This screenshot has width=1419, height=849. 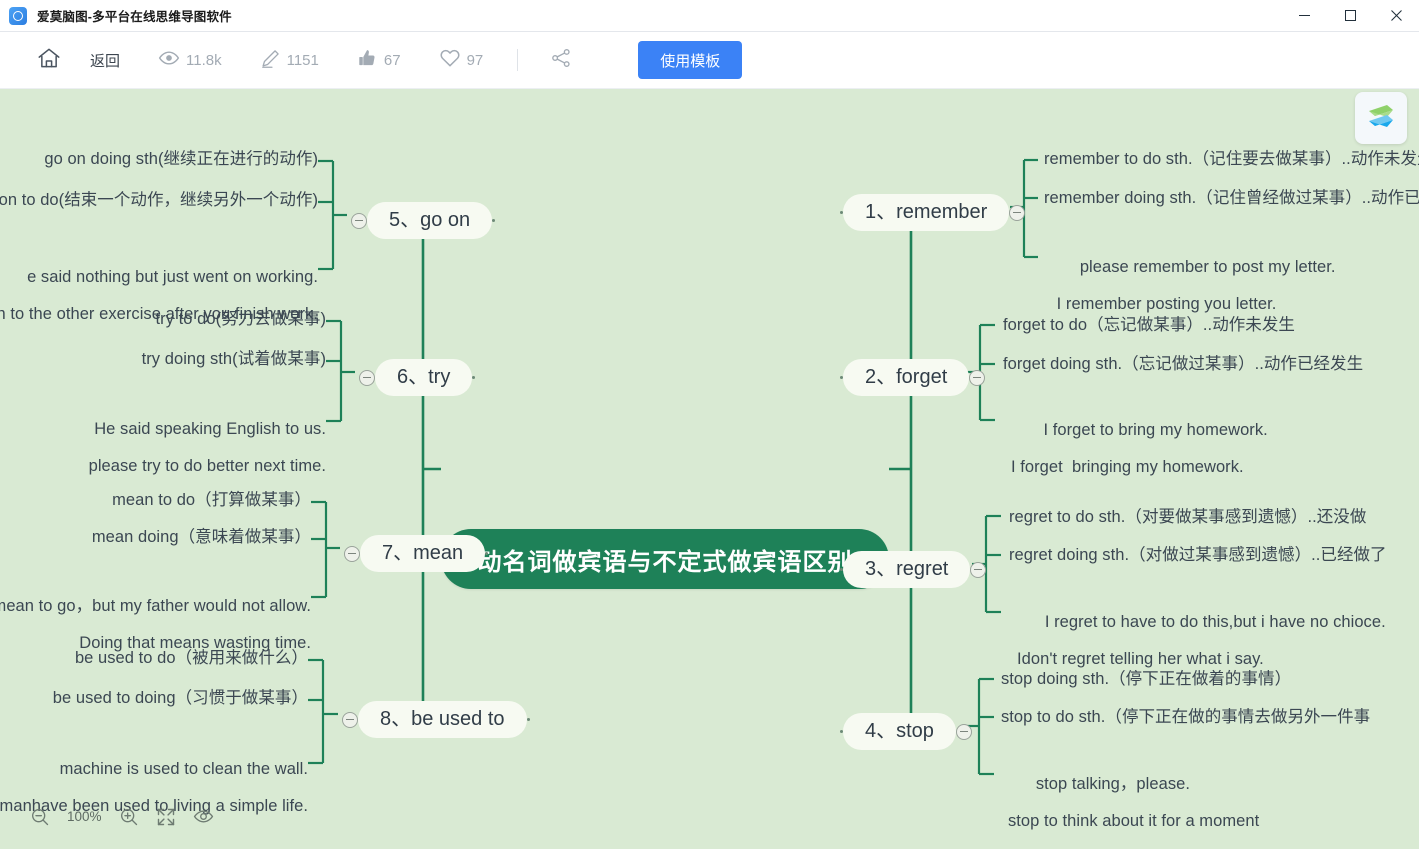 What do you see at coordinates (210, 428) in the screenshot?
I see `leaf-line-1: He said speaking English to us.` at bounding box center [210, 428].